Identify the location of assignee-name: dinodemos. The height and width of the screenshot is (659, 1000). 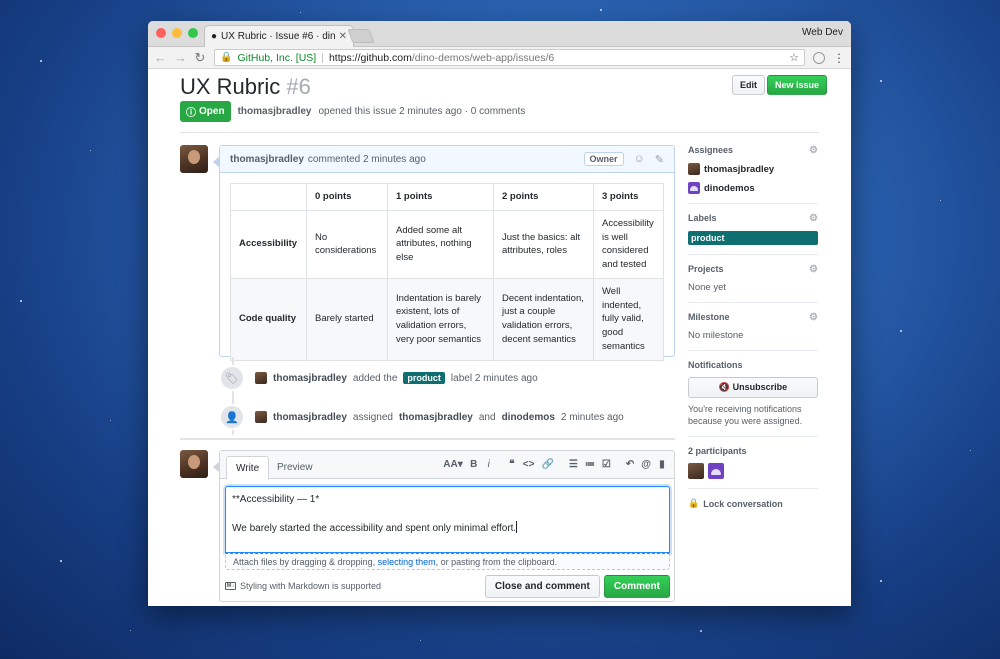
(729, 188).